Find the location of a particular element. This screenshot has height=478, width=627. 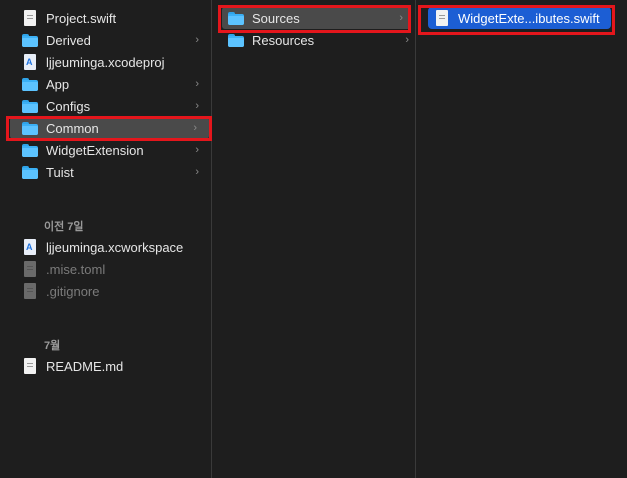

item-label: Common is located at coordinates (72, 128).